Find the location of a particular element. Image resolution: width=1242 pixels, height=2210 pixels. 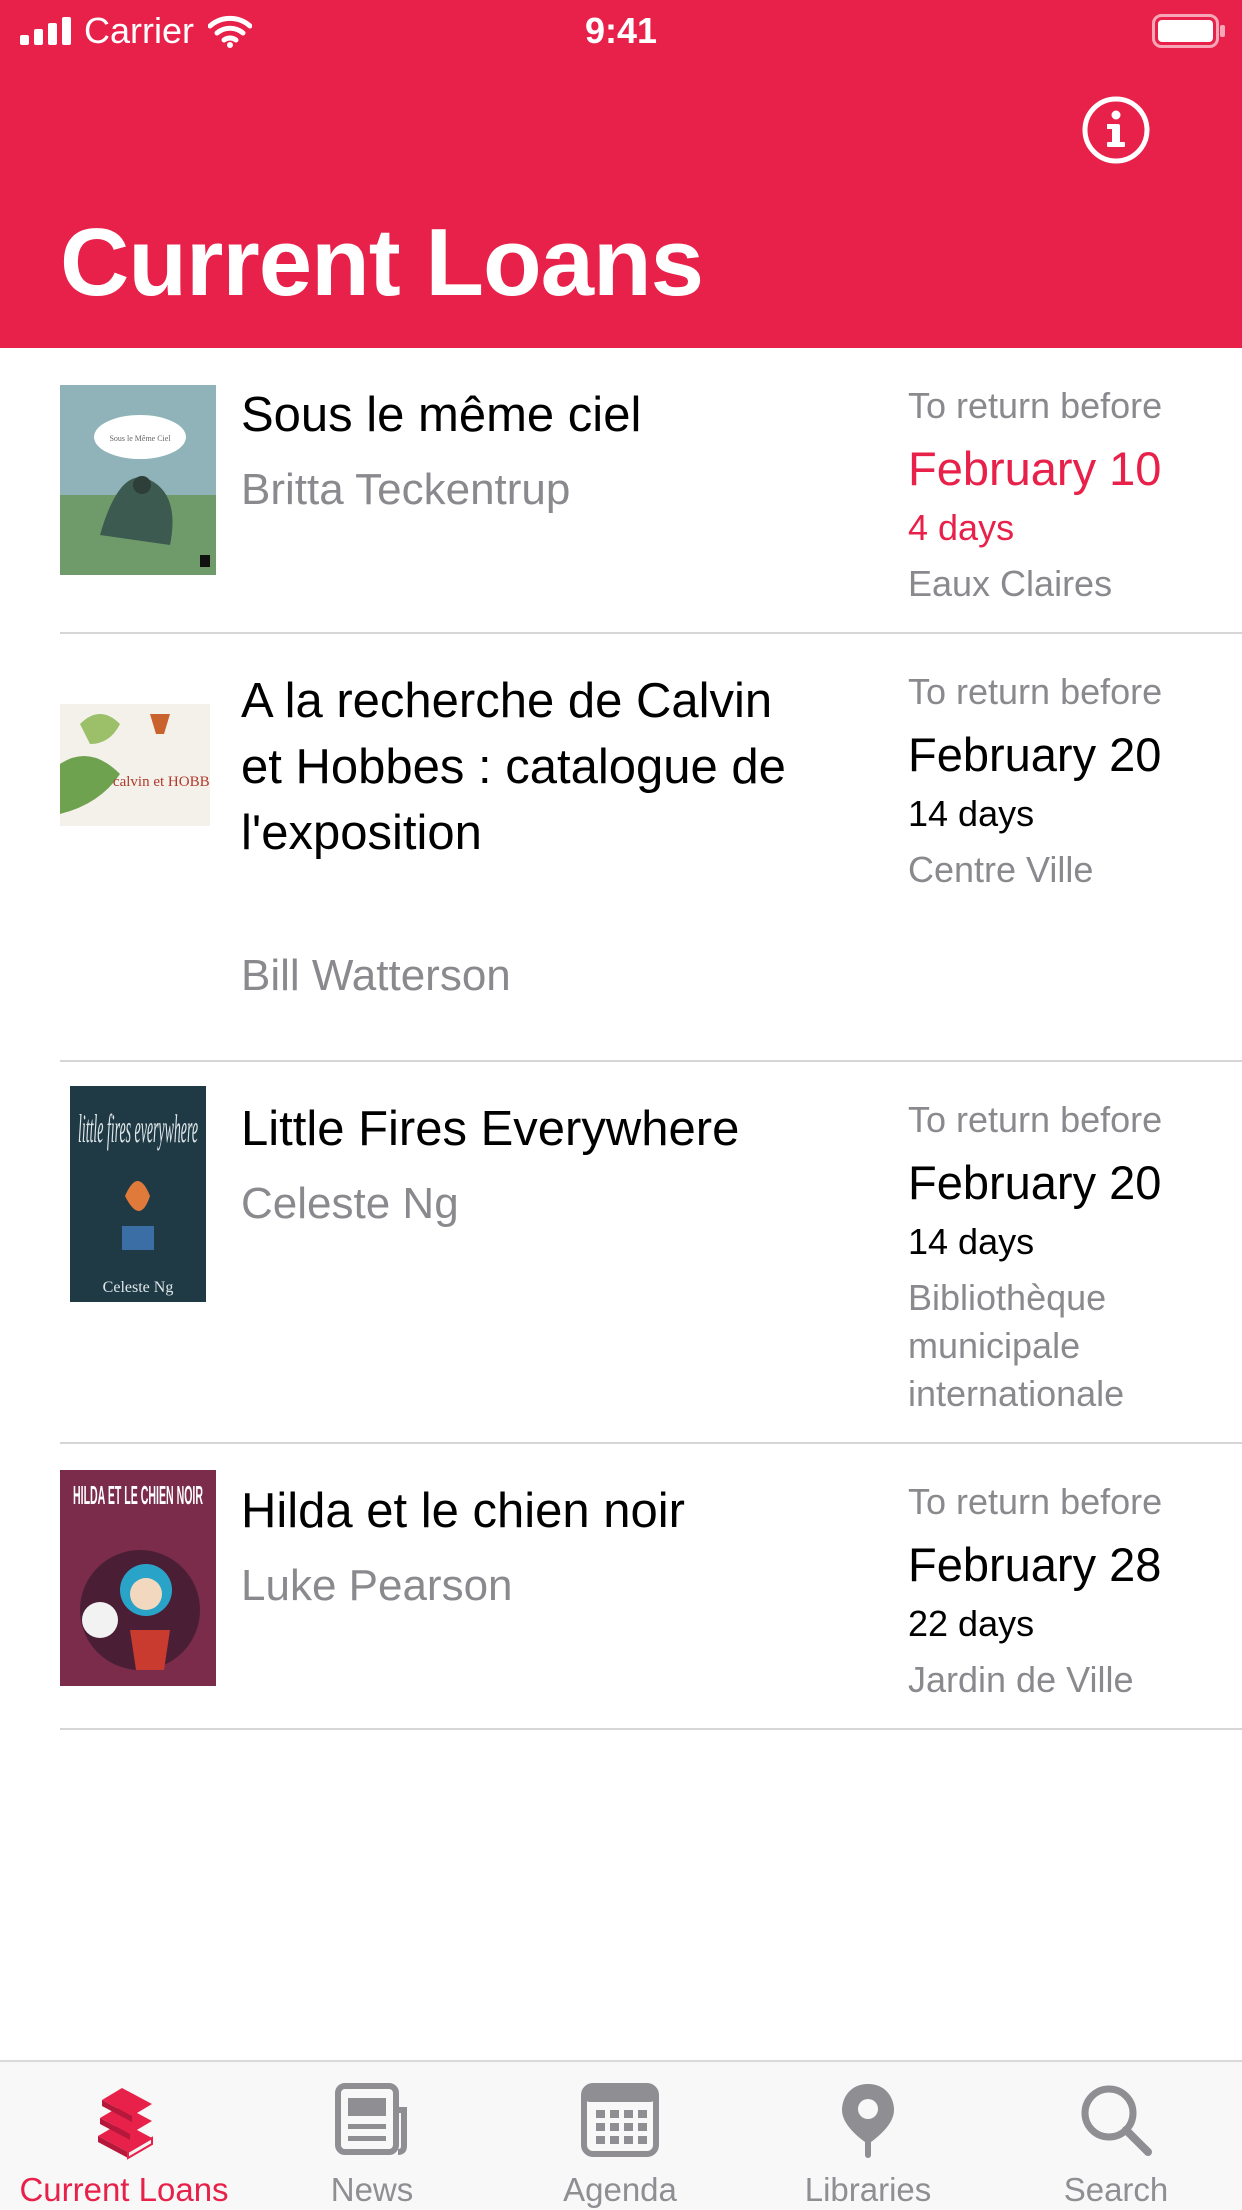

tab-agenda: Agenda is located at coordinates (620, 2136).